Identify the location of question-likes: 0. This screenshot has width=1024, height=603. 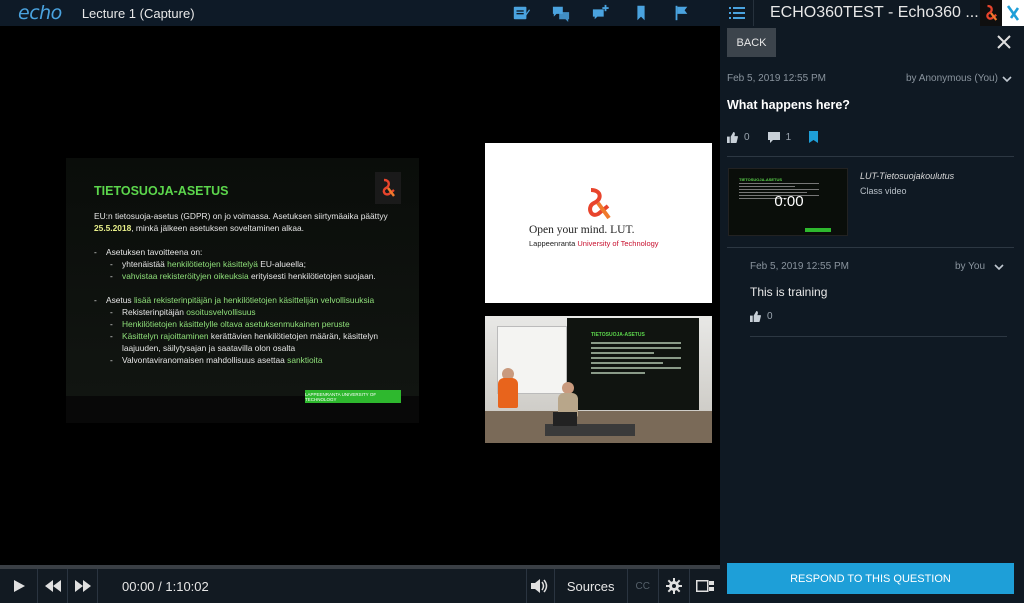
(747, 137).